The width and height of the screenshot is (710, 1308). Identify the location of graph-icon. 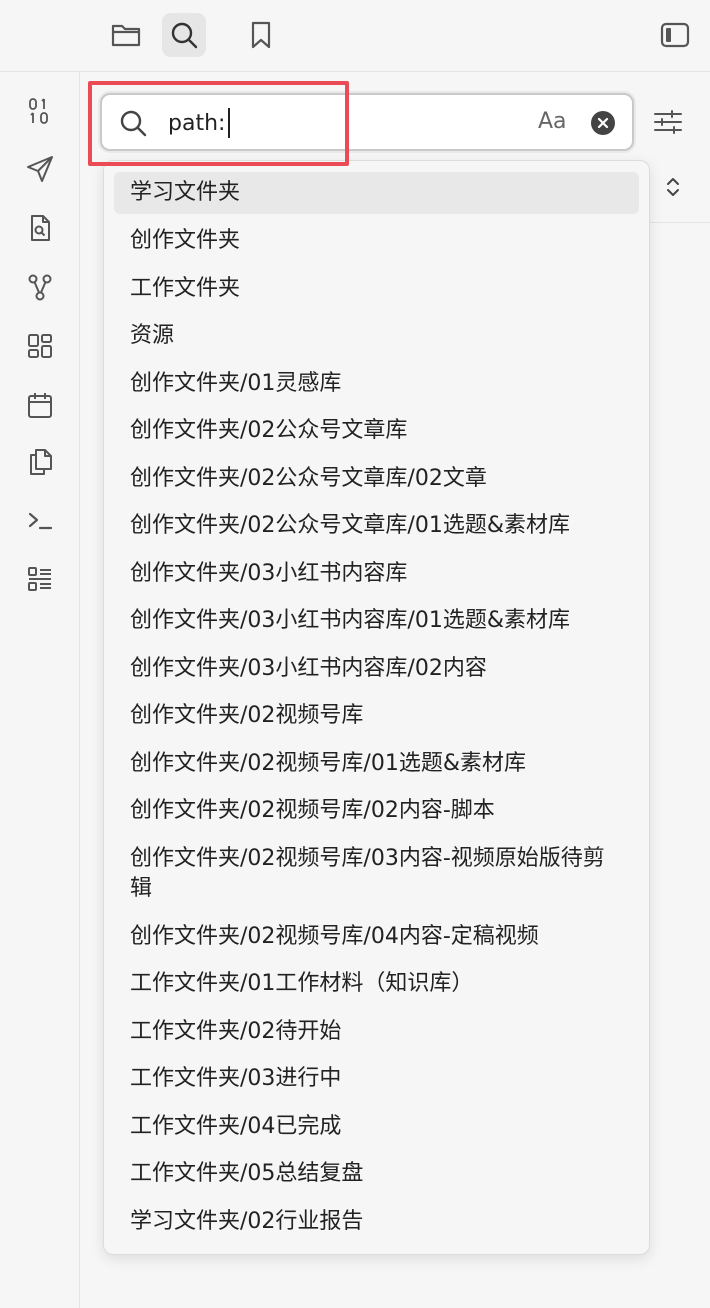
(40, 287).